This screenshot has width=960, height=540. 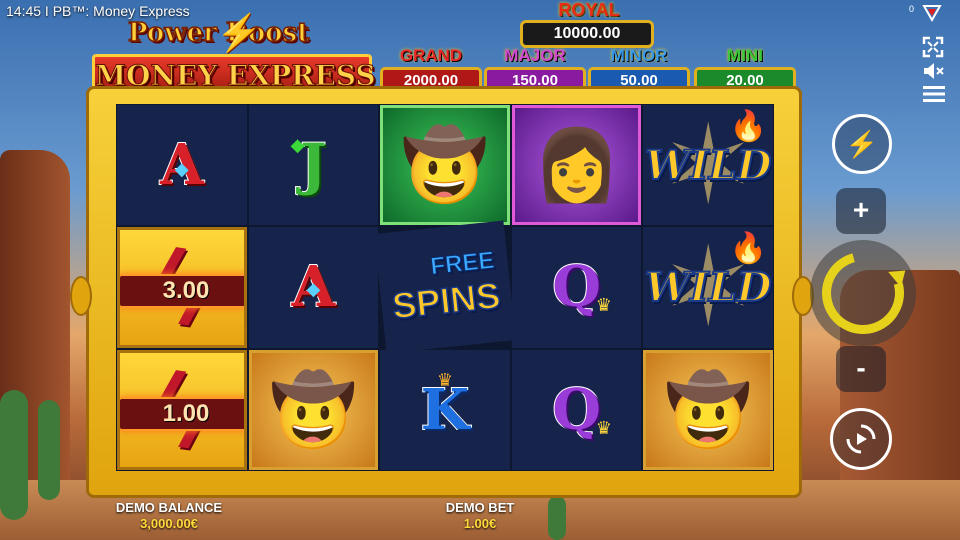 I want to click on multiplier-value: 3.00, so click(x=181, y=291).